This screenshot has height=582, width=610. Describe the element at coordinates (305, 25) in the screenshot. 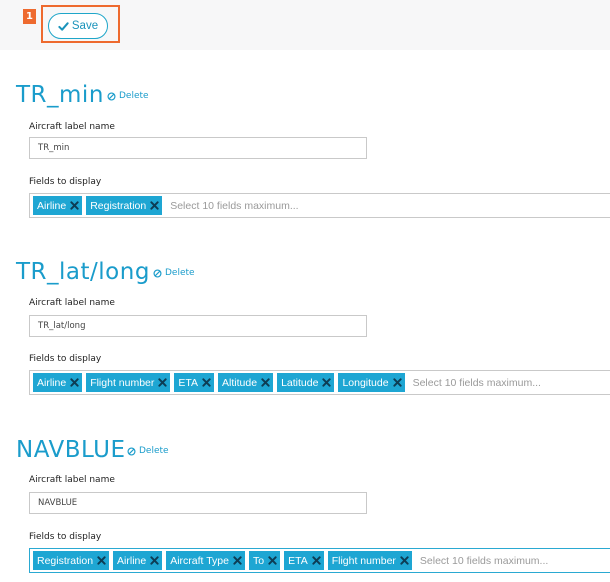

I see `toolbar: 1 Save` at that location.